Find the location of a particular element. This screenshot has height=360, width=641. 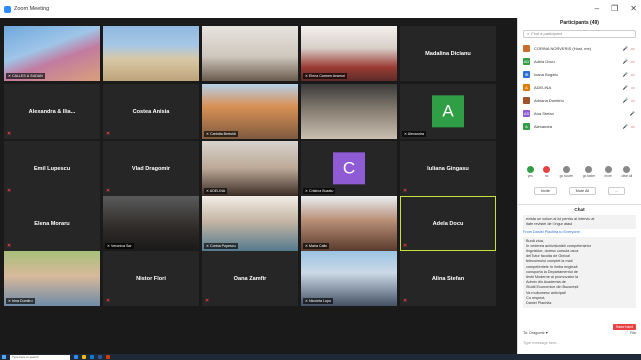

close-button: ✕ is located at coordinates (633, 8).